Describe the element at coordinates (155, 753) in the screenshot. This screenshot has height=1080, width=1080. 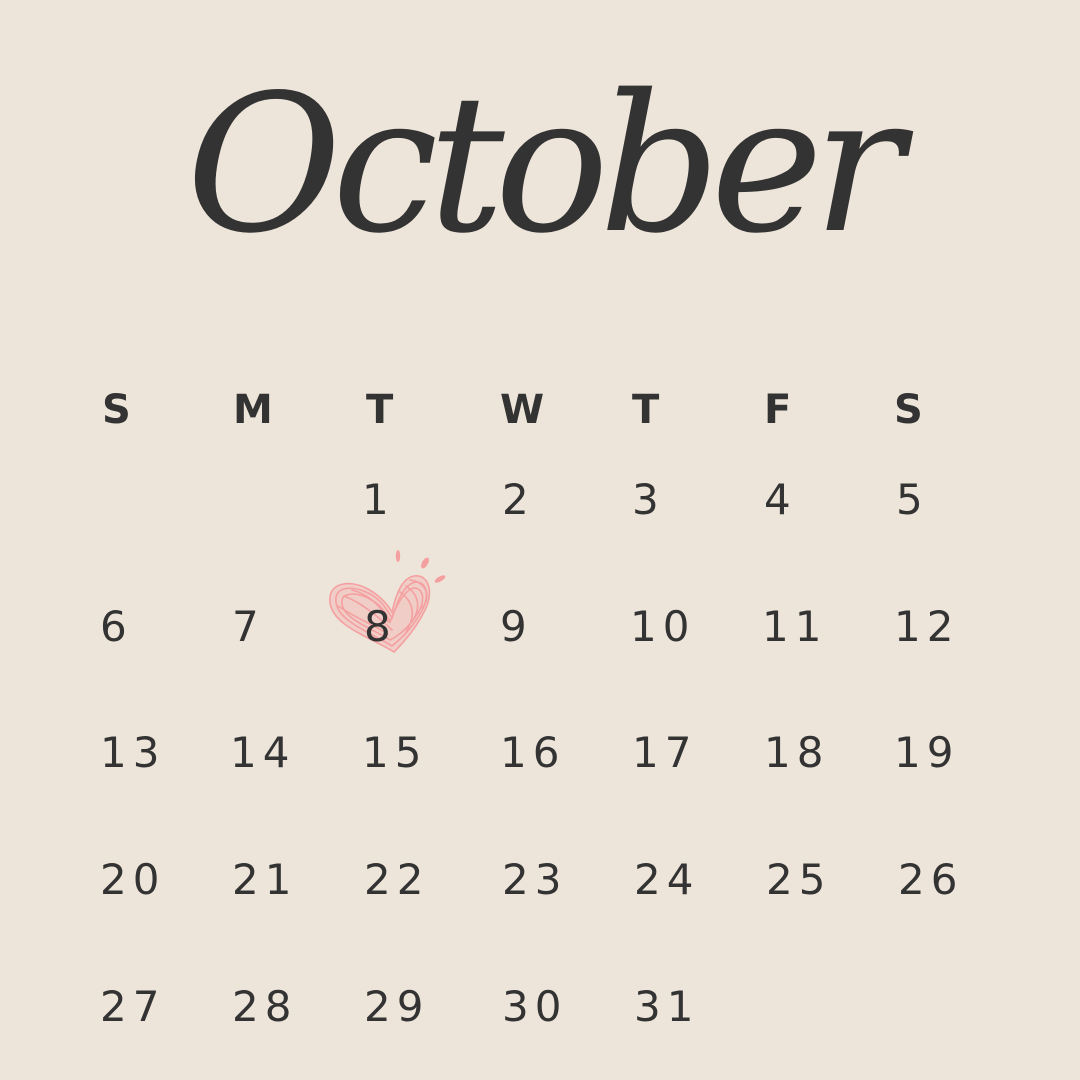
I see `day-13: 13` at that location.